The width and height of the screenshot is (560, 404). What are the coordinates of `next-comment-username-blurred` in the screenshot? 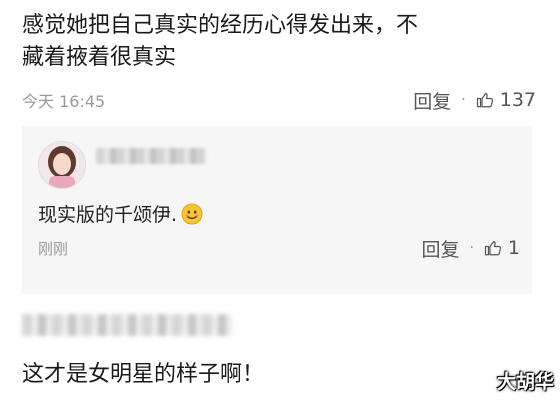 It's located at (127, 325).